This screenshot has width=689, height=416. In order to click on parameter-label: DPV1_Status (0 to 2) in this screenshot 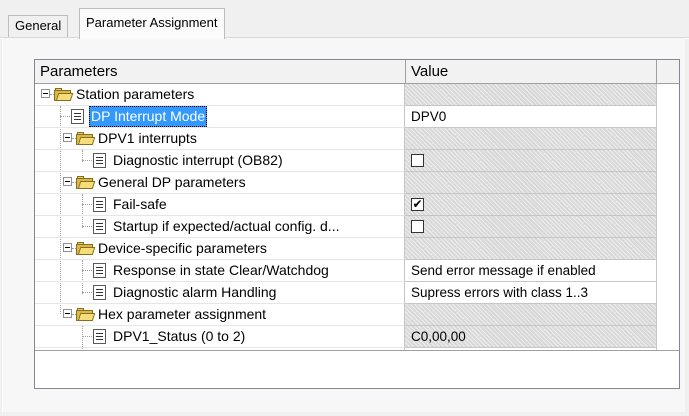, I will do `click(179, 336)`.